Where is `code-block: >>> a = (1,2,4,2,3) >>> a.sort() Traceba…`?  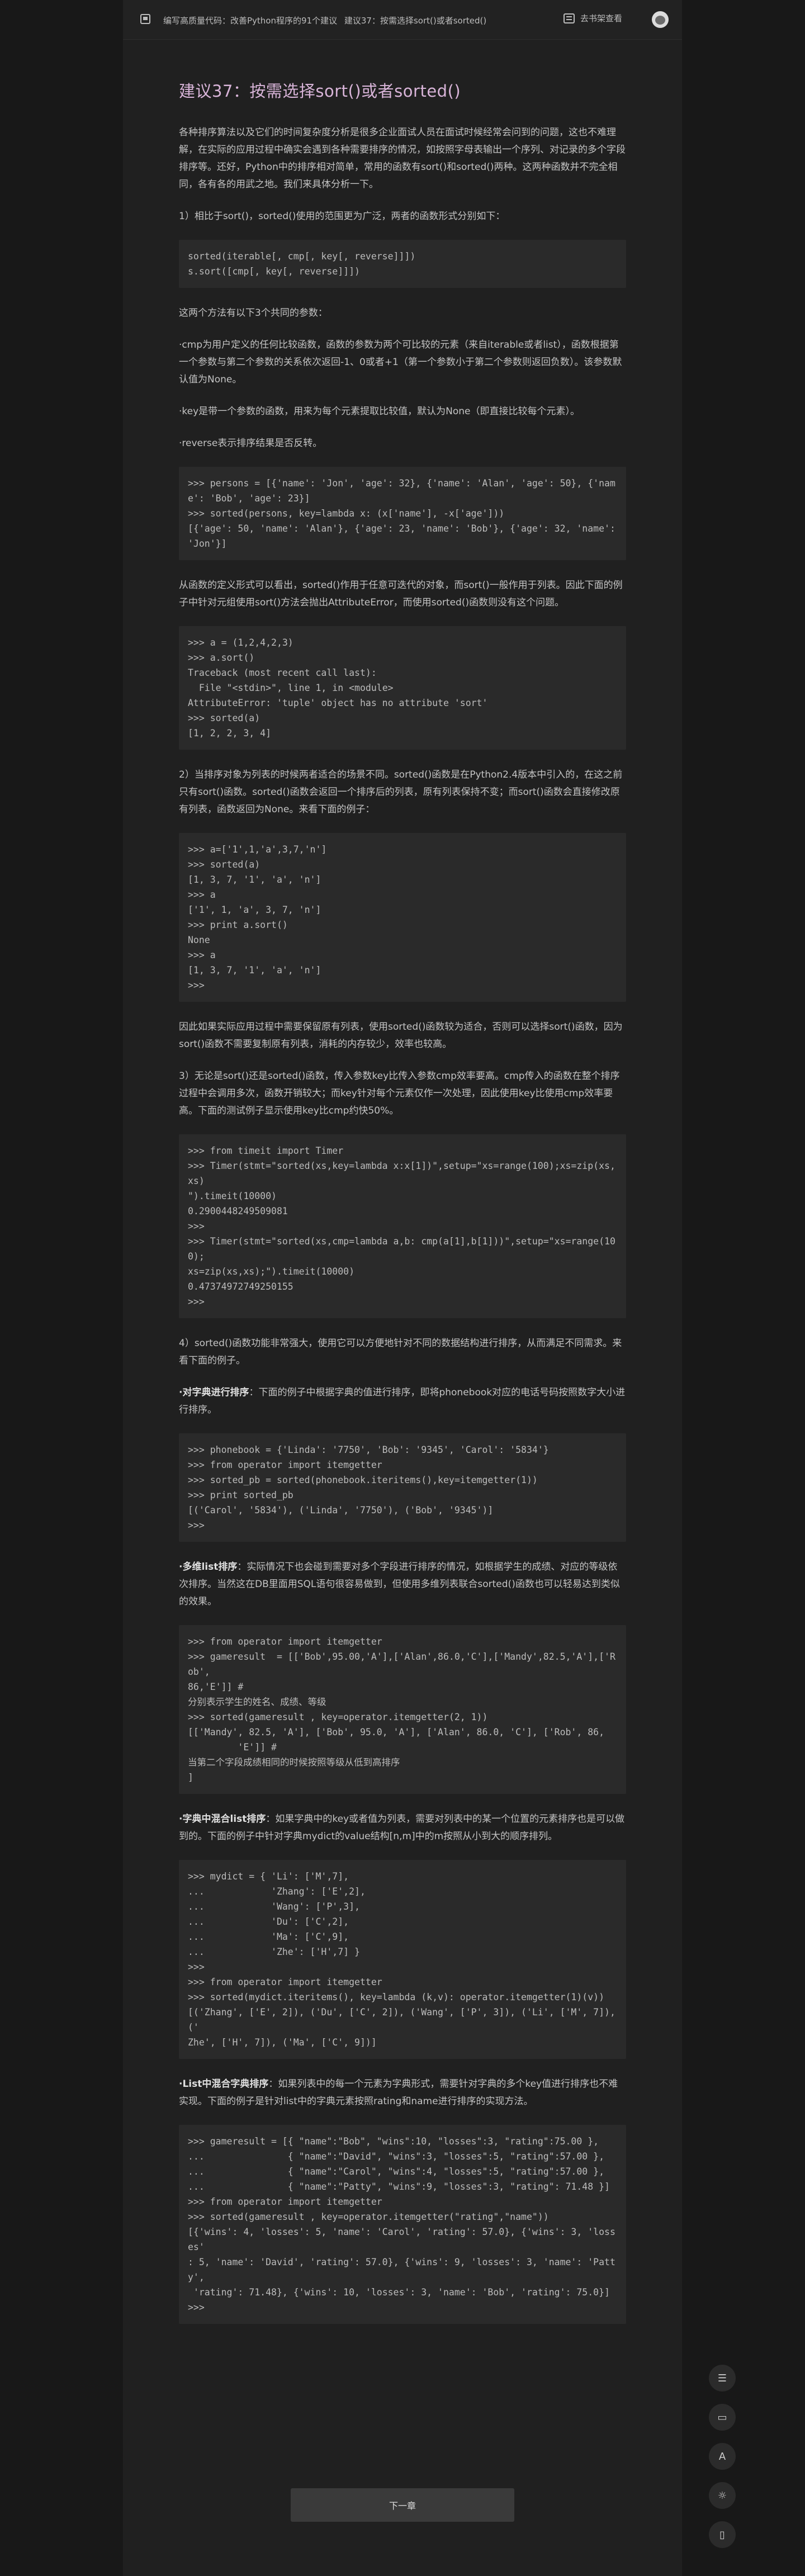 code-block: >>> a = (1,2,4,2,3) >>> a.sort() Traceba… is located at coordinates (402, 688).